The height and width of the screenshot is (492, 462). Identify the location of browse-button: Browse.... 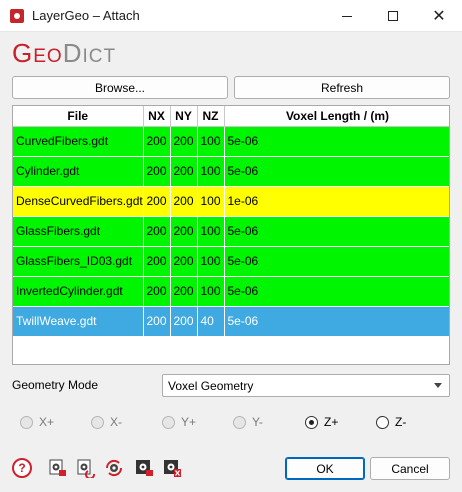
(120, 87).